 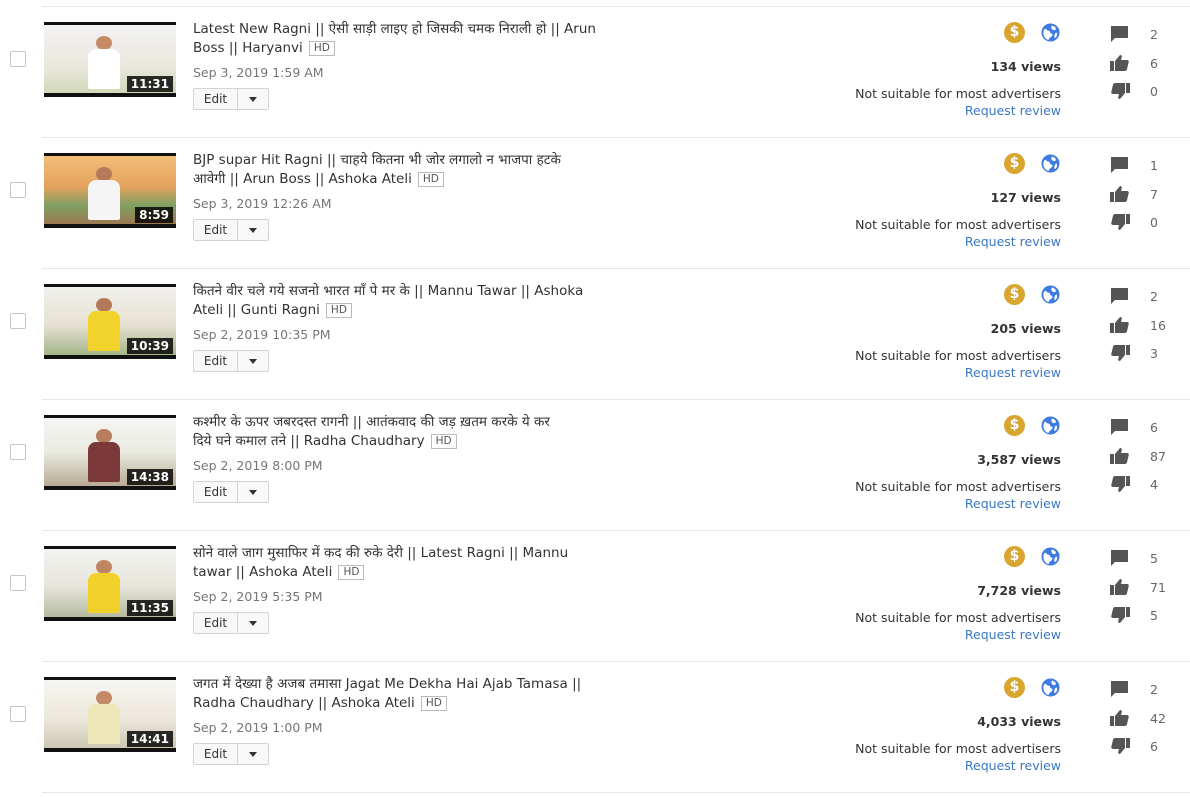 I want to click on view-count: 7,728 views, so click(x=1019, y=590).